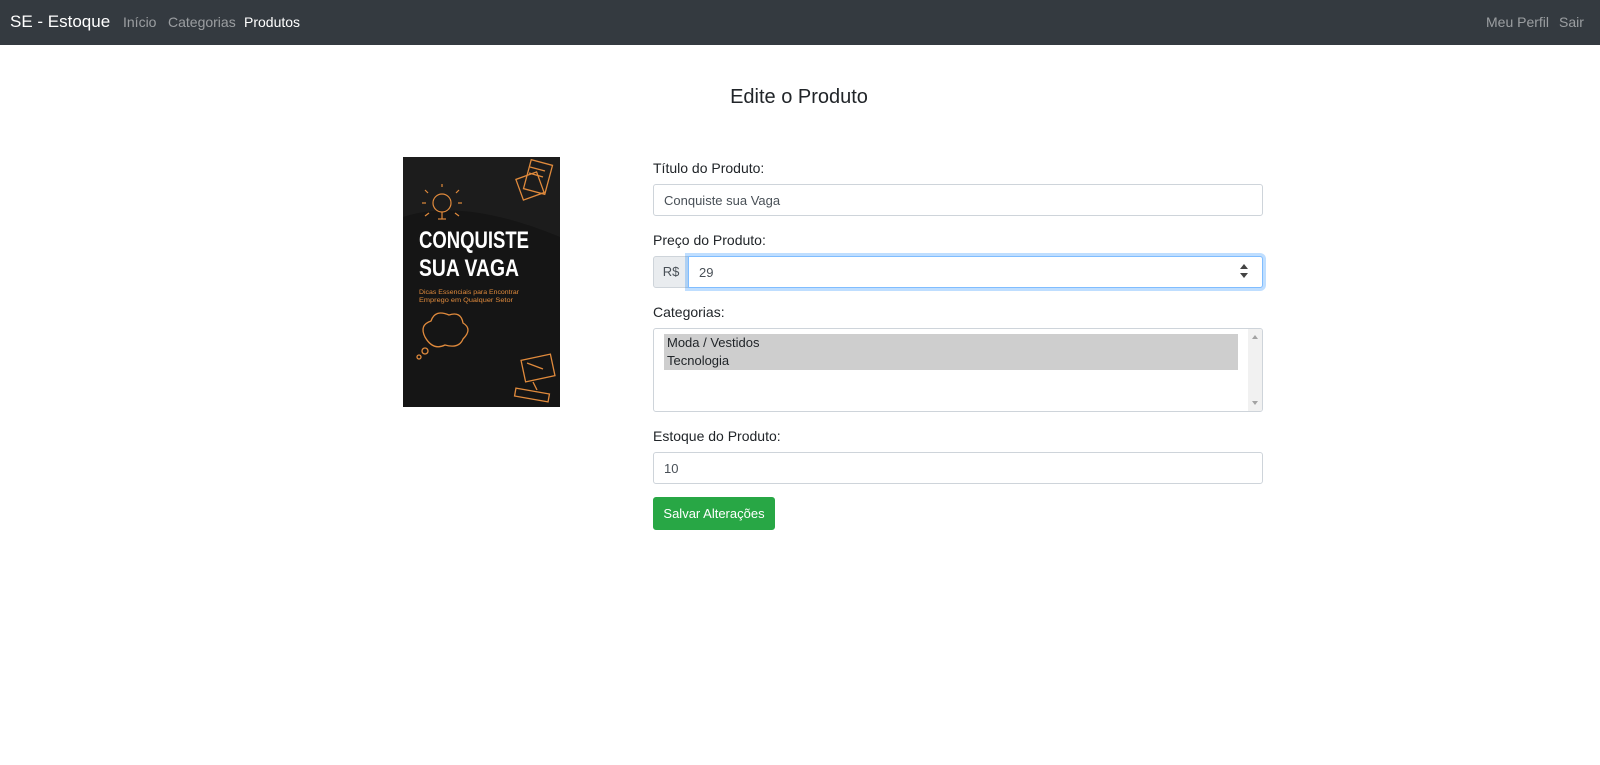 Image resolution: width=1600 pixels, height=765 pixels. What do you see at coordinates (469, 268) in the screenshot?
I see `cover-title-line2: SUA VAGA` at bounding box center [469, 268].